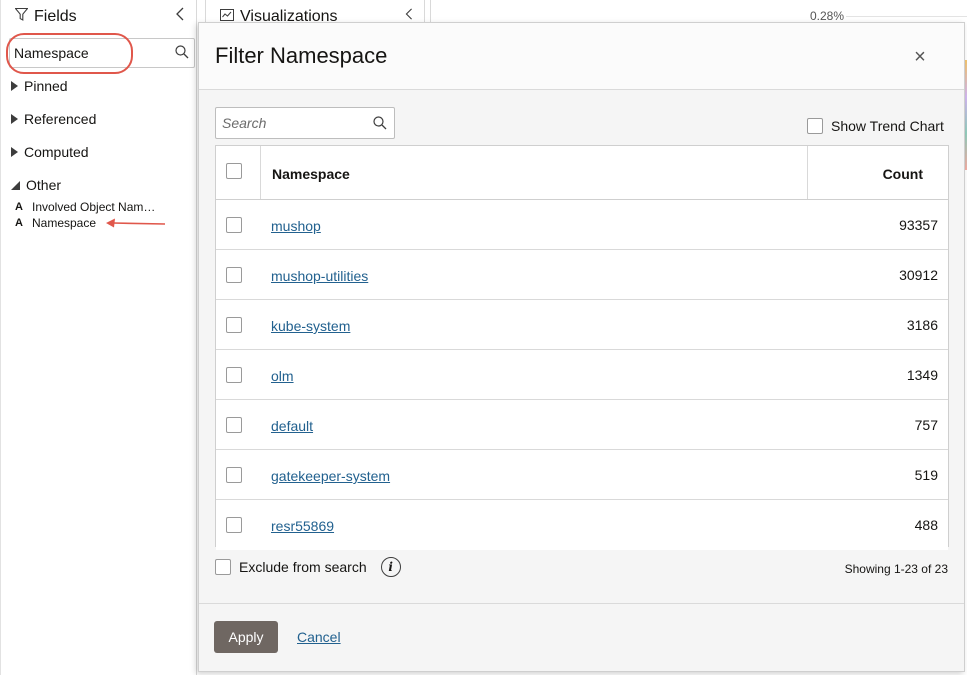  Describe the element at coordinates (99, 17) in the screenshot. I see `fields-header: Fields` at that location.